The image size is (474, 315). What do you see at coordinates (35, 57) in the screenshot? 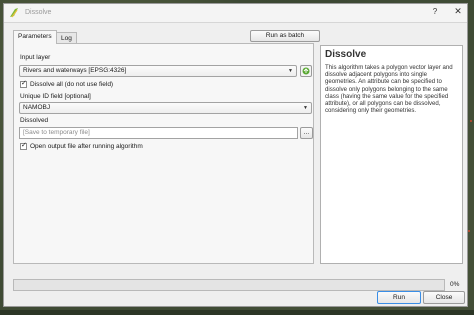
I see `input-layer-label: Input layer` at bounding box center [35, 57].